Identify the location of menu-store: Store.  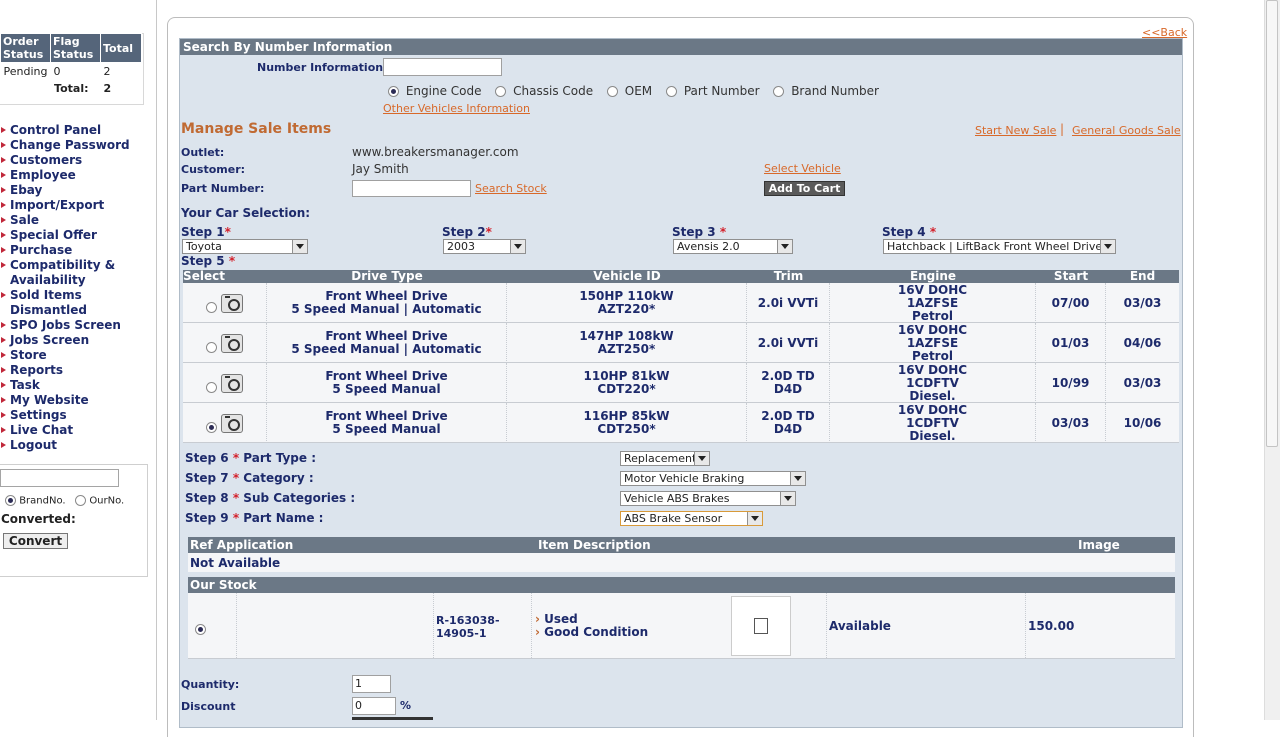
(75, 355).